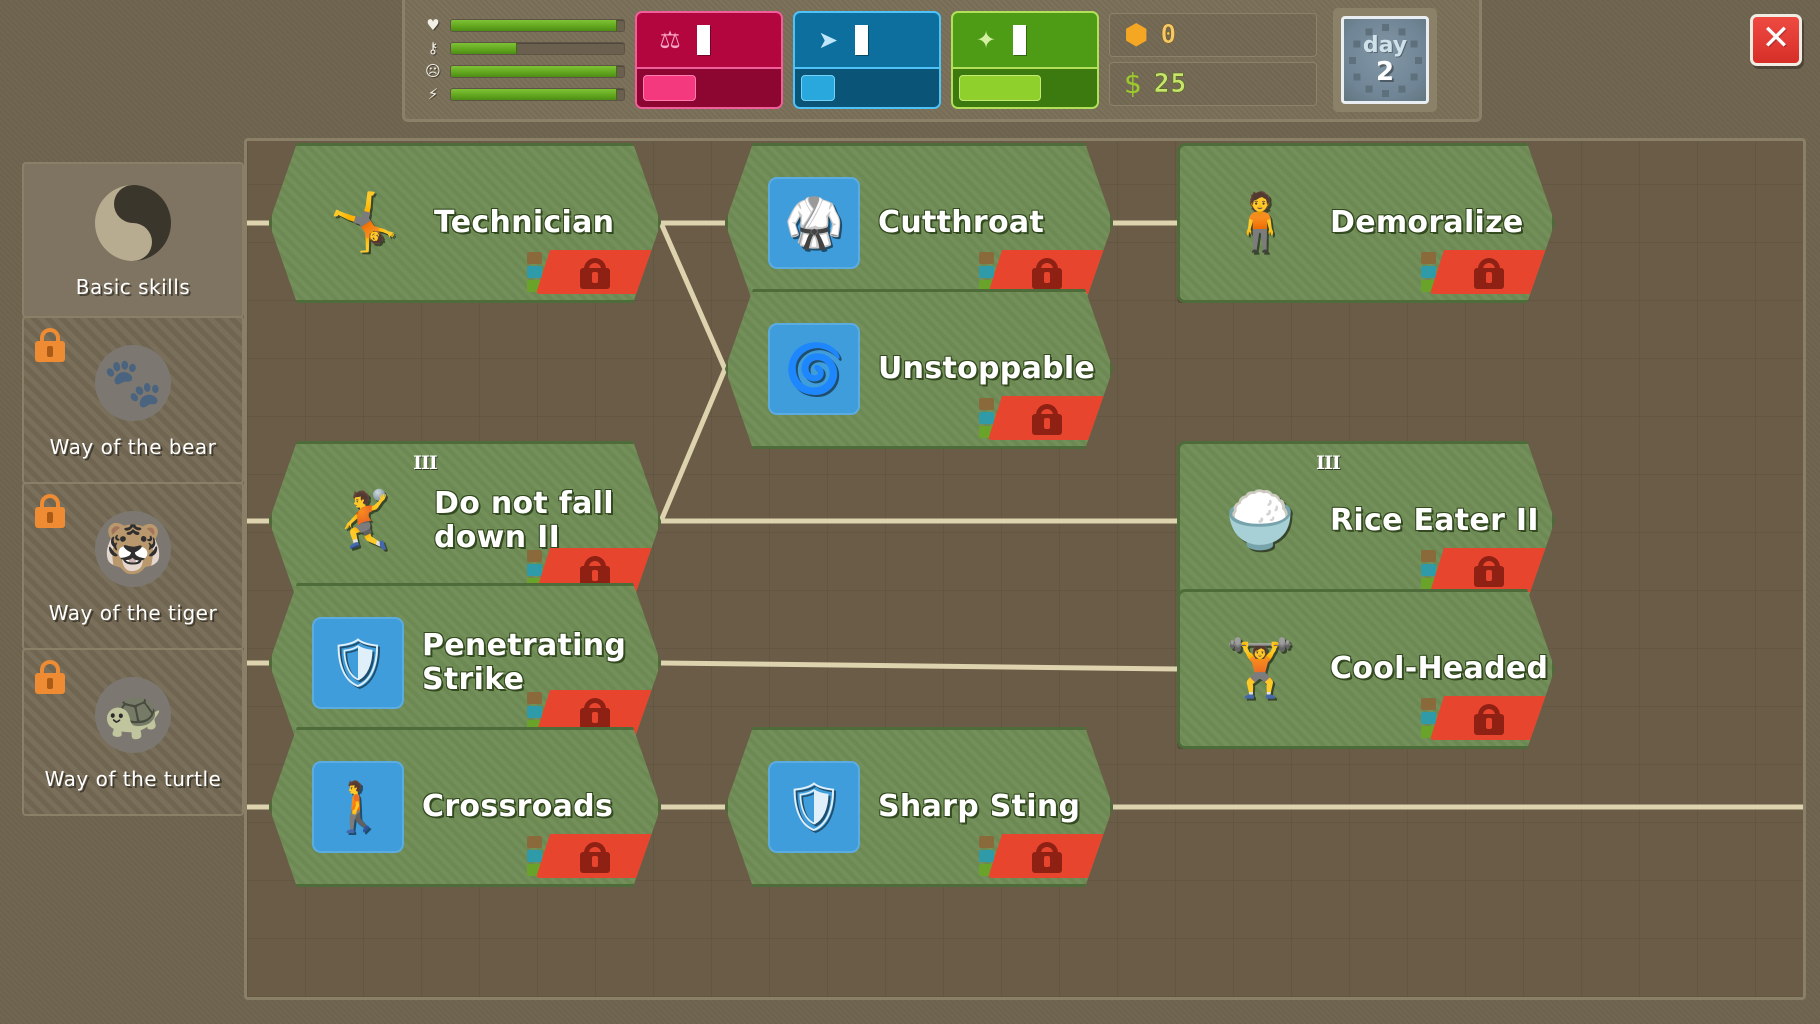 The height and width of the screenshot is (1024, 1820). Describe the element at coordinates (518, 807) in the screenshot. I see `skill-node-title: Crossroads` at that location.